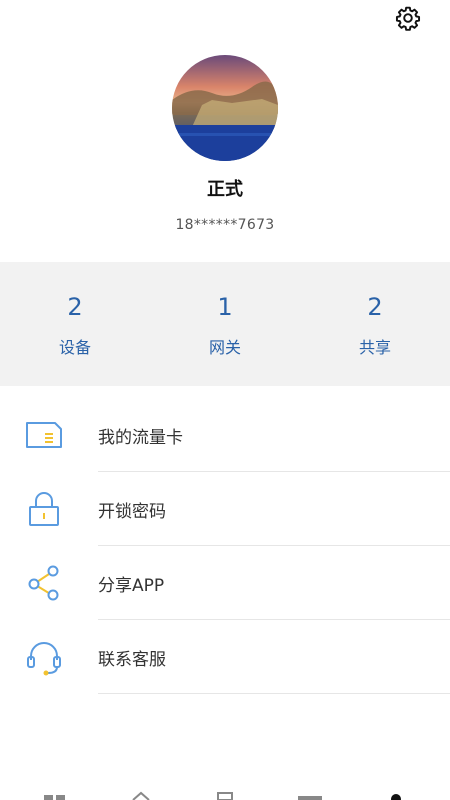 This screenshot has width=450, height=800. I want to click on stat-gateways: 1 网关, so click(225, 324).